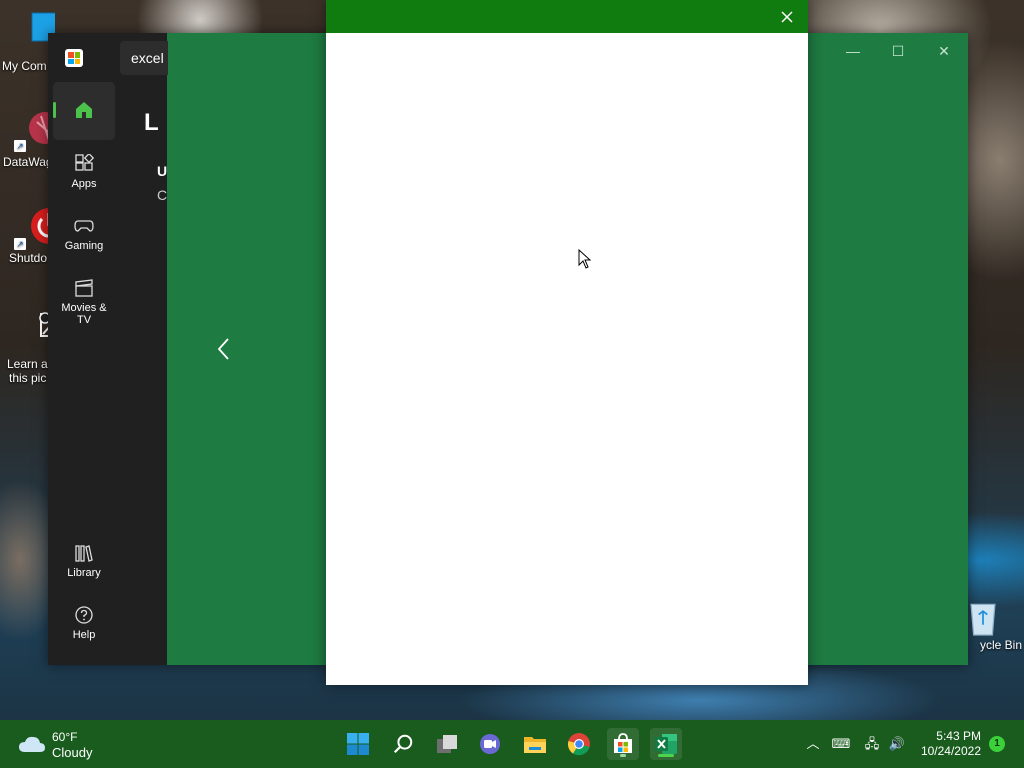 This screenshot has height=768, width=1024. What do you see at coordinates (84, 184) in the screenshot?
I see `nav-item-label: Apps` at bounding box center [84, 184].